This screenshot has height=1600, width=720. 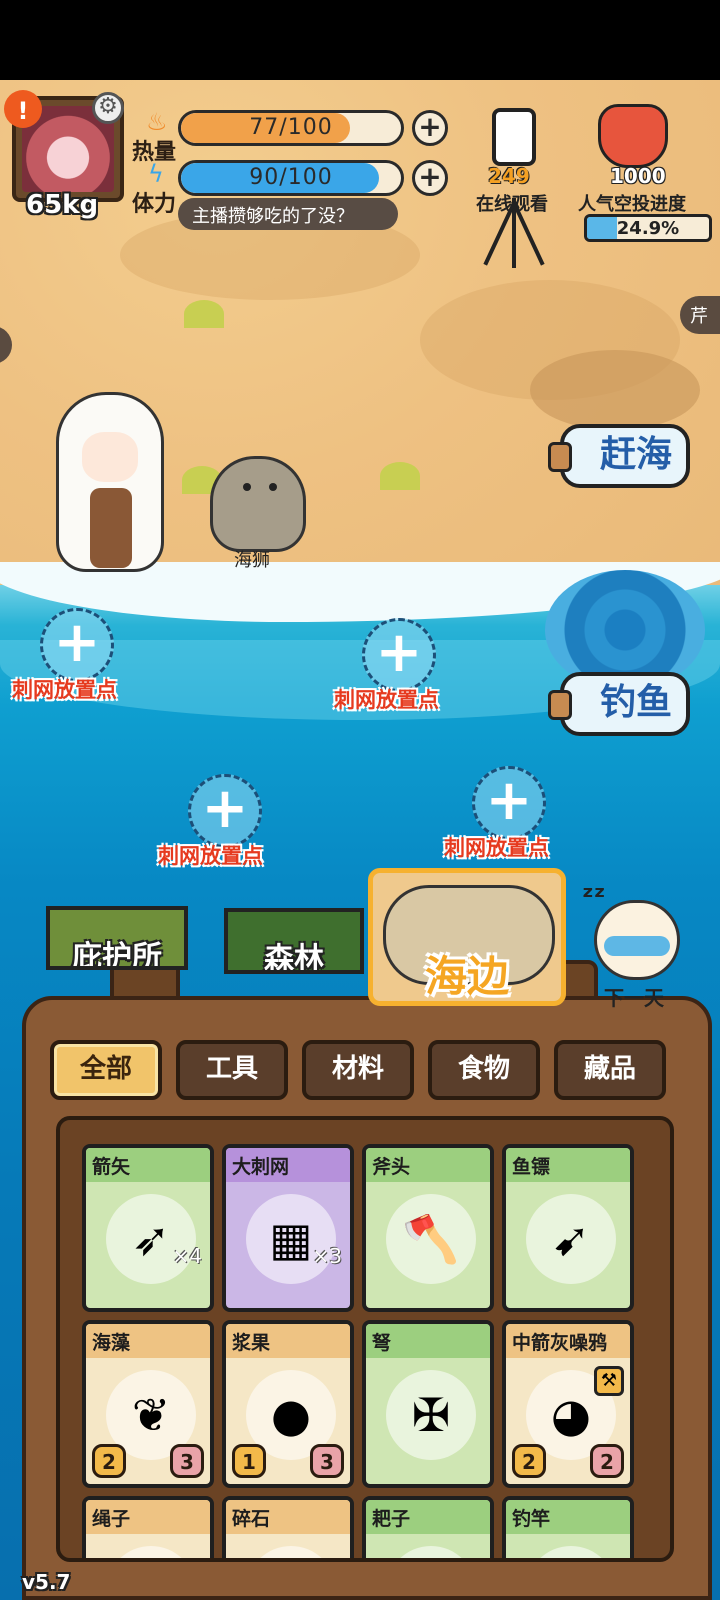 I want to click on item-name: 箭矢, so click(x=148, y=1165).